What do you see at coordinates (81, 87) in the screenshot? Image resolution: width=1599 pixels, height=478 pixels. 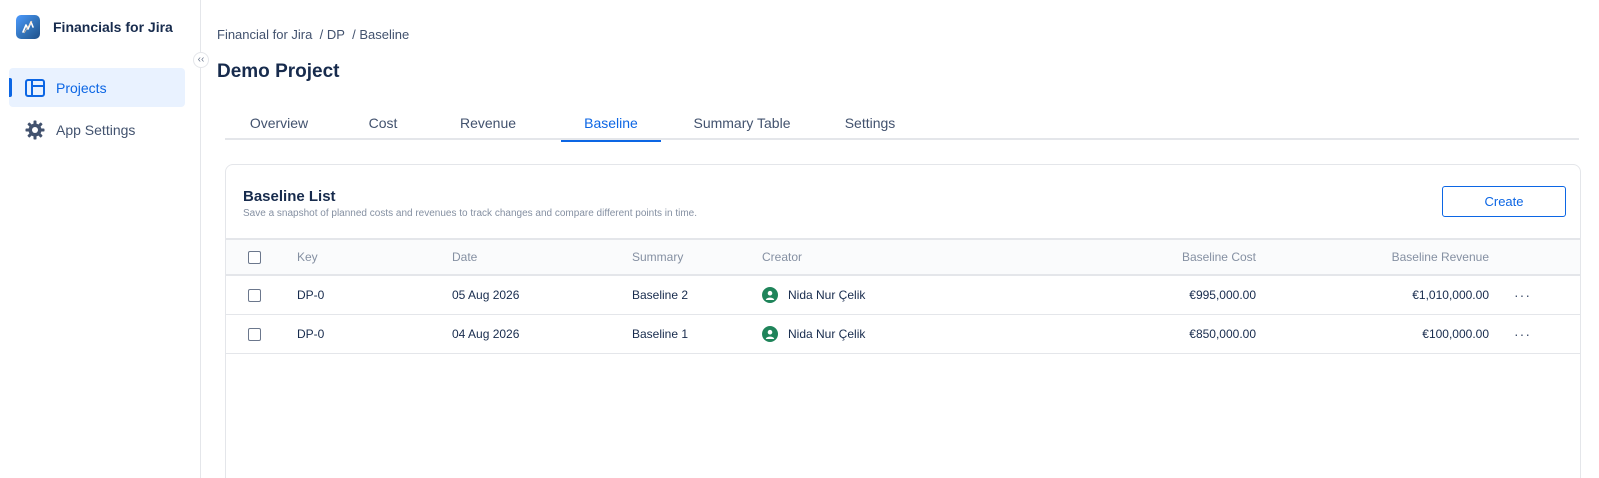 I see `sidebar-item-label: Projects` at bounding box center [81, 87].